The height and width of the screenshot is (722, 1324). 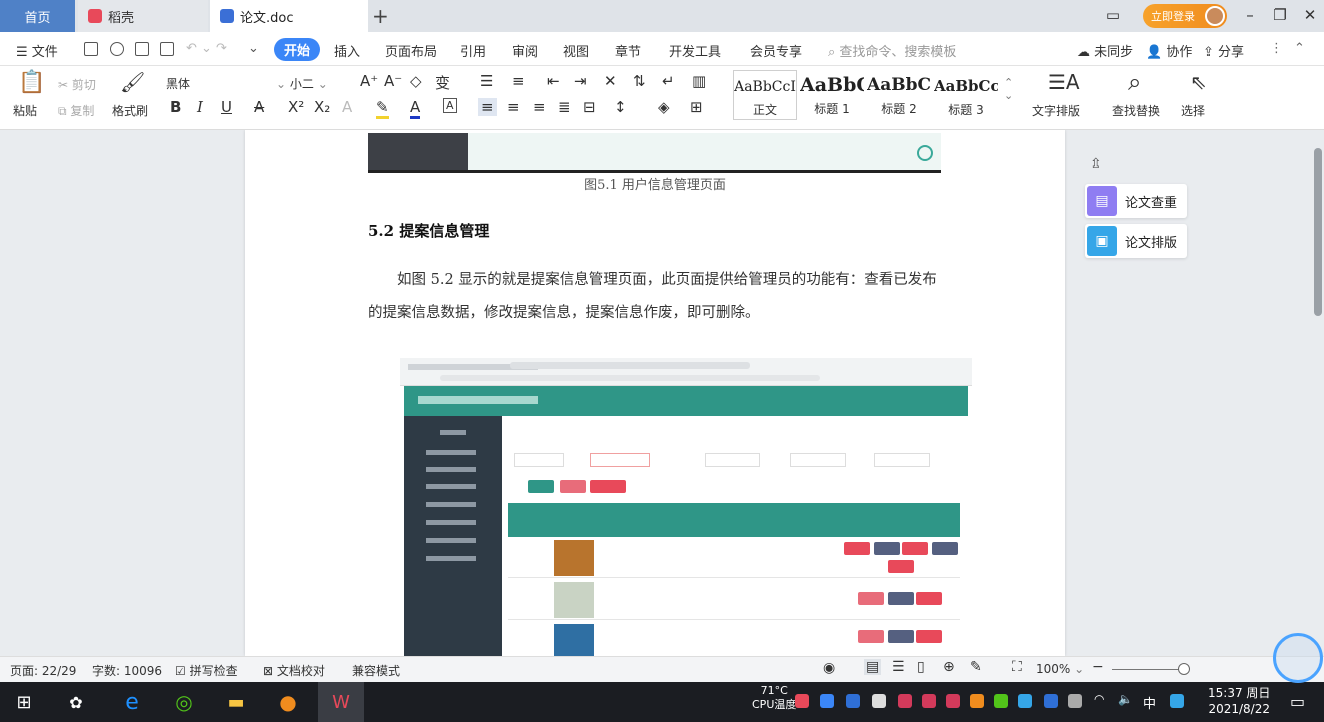 I want to click on font-name-select: 黑体, so click(x=218, y=83).